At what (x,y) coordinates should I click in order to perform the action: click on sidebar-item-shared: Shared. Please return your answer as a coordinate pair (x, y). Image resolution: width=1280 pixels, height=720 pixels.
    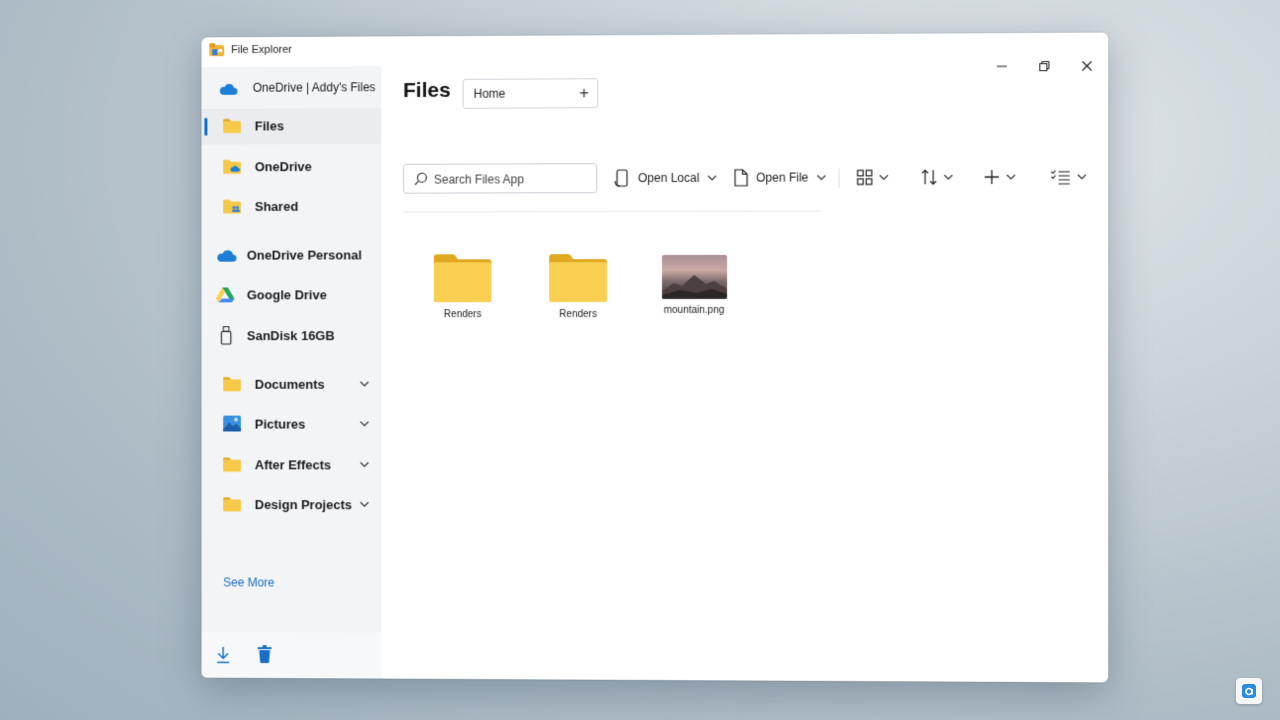
    Looking at the image, I should click on (291, 207).